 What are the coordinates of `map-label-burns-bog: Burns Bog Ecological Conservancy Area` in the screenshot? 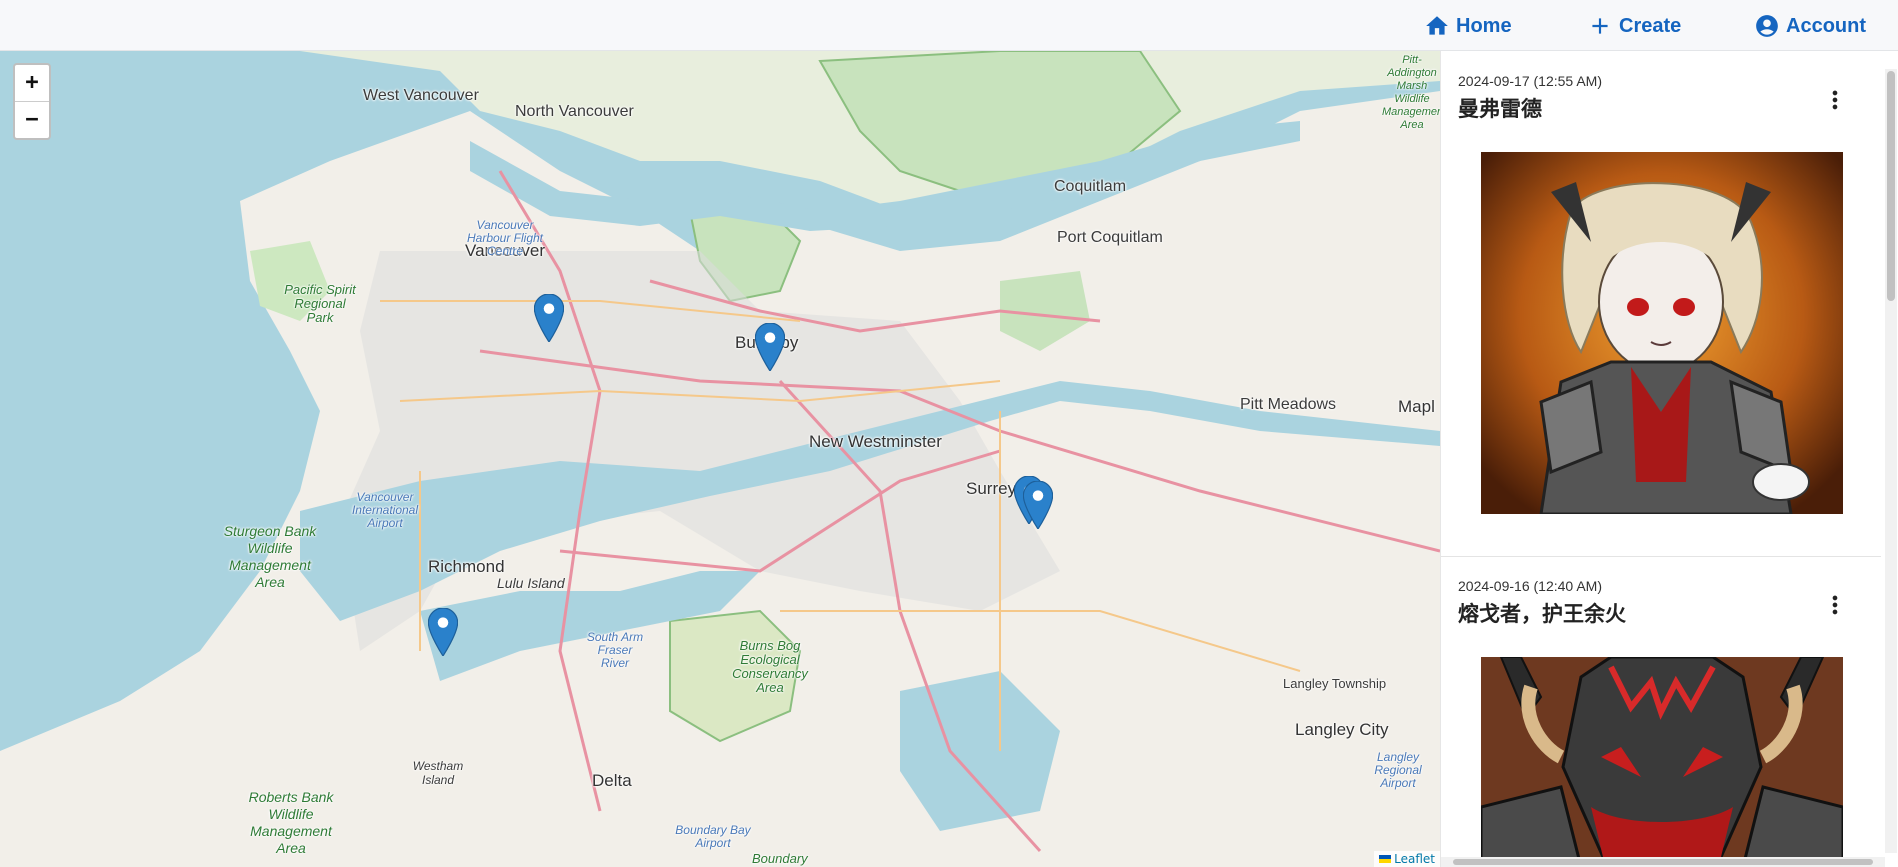 It's located at (770, 666).